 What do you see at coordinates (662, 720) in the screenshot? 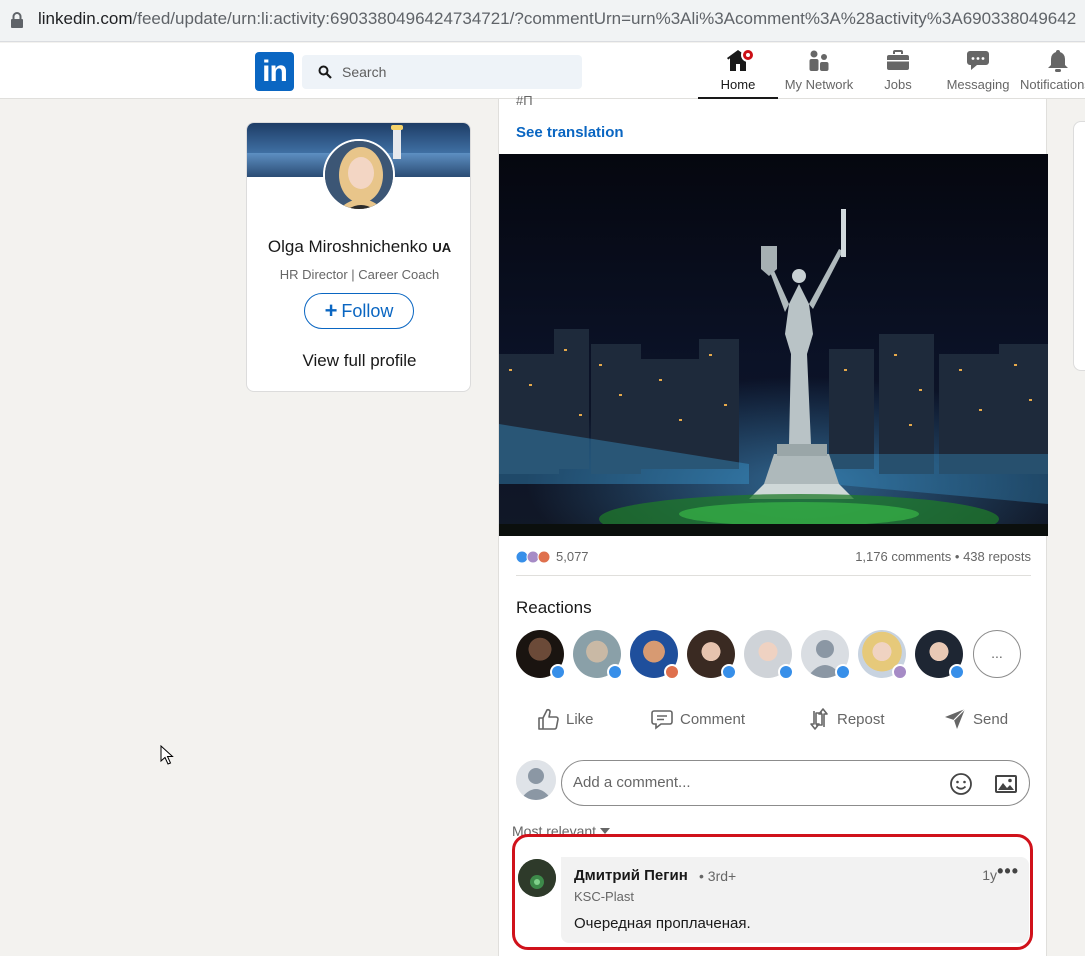
I see `comment-icon` at bounding box center [662, 720].